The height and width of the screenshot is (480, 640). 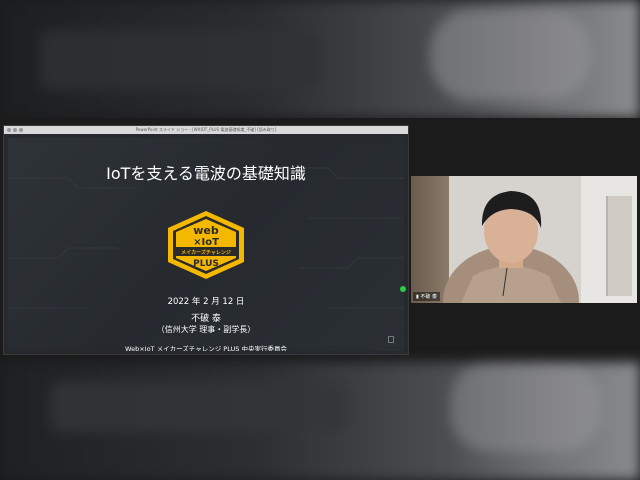 I want to click on participant-name-label: ▮ 不破 泰, so click(x=426, y=296).